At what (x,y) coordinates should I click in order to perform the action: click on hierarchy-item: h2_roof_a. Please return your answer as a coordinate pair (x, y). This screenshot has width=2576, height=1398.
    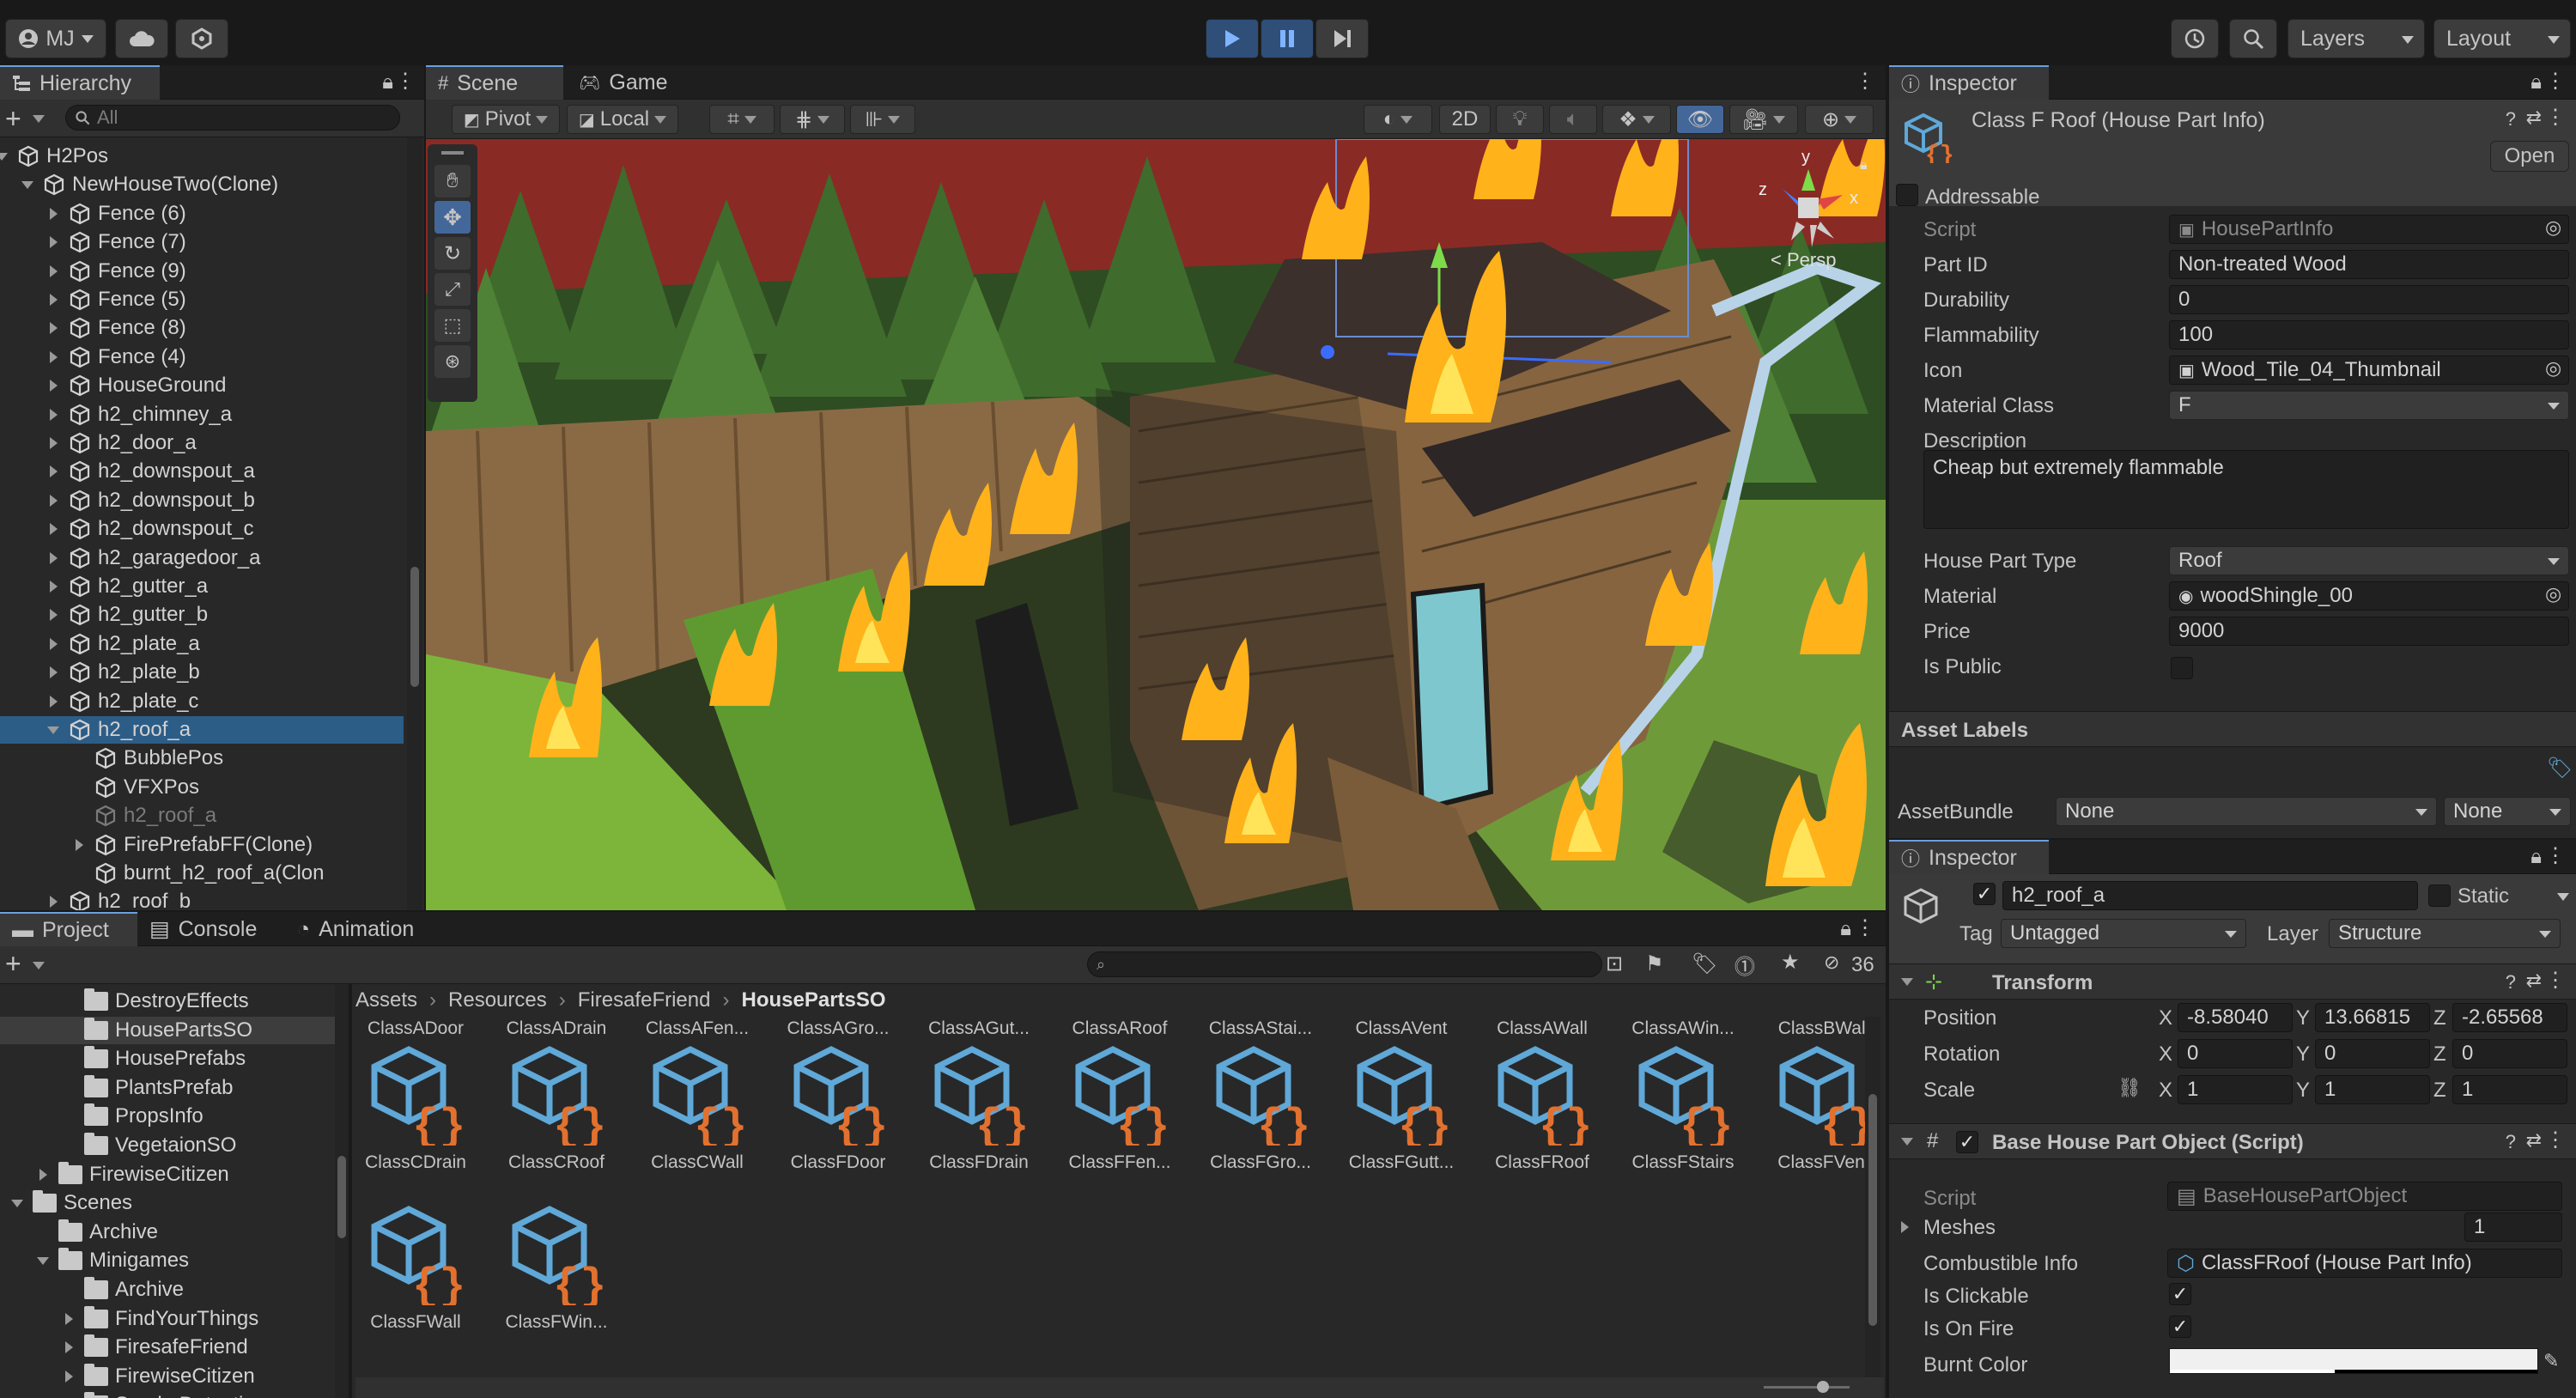
    Looking at the image, I should click on (202, 816).